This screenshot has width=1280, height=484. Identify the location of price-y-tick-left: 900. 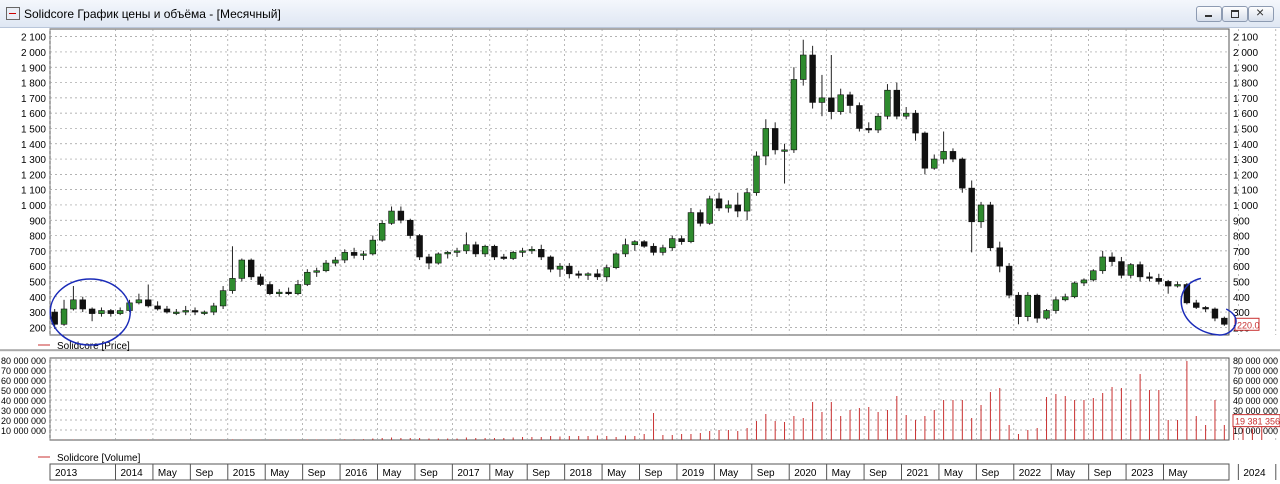
(37, 221).